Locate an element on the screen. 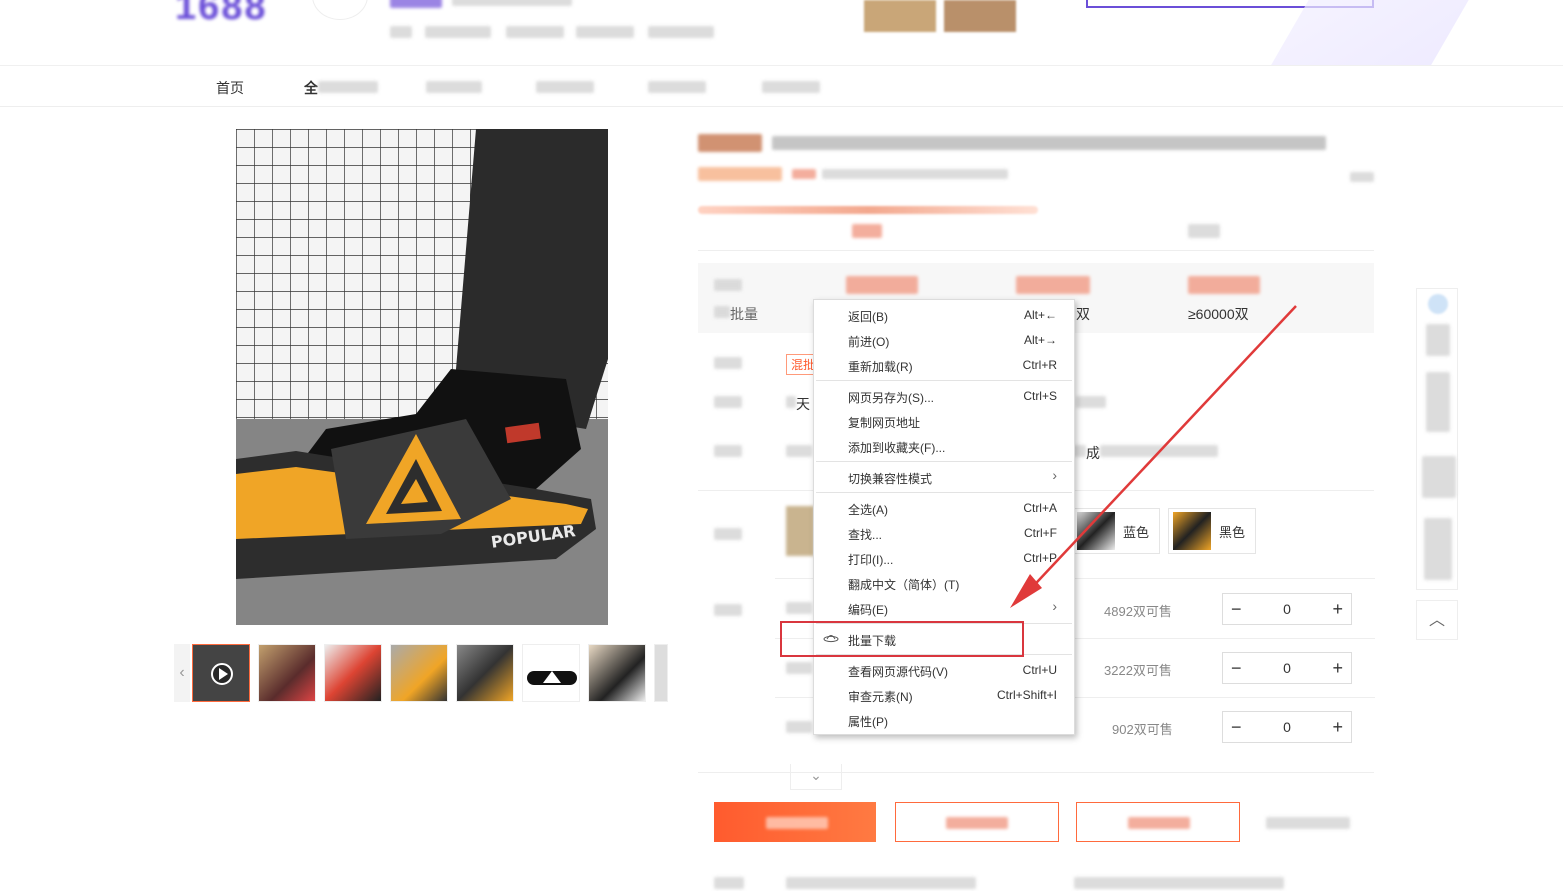 The width and height of the screenshot is (1563, 891). thumb-prev-button: ‹ is located at coordinates (182, 673).